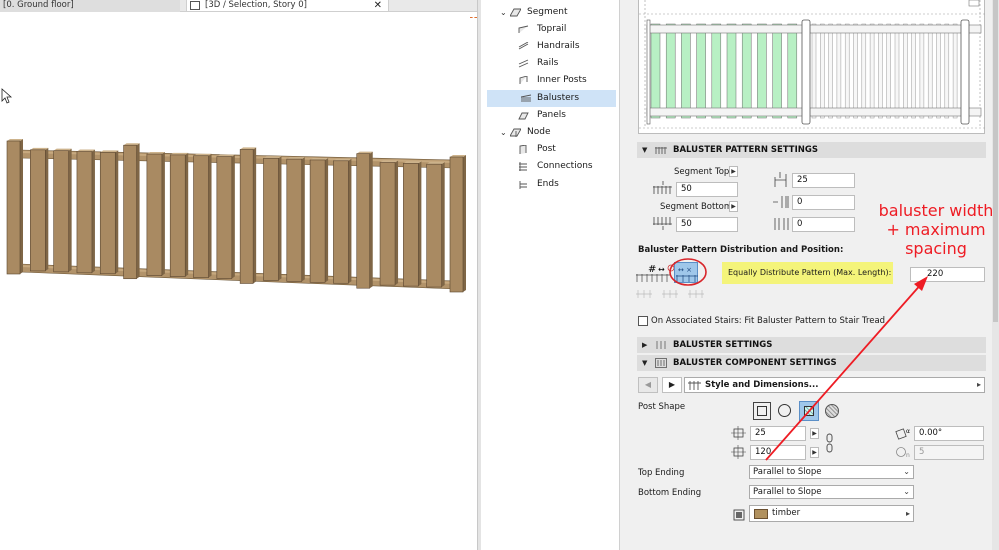  What do you see at coordinates (549, 132) in the screenshot?
I see `tree-item-node: ⌄ Node` at bounding box center [549, 132].